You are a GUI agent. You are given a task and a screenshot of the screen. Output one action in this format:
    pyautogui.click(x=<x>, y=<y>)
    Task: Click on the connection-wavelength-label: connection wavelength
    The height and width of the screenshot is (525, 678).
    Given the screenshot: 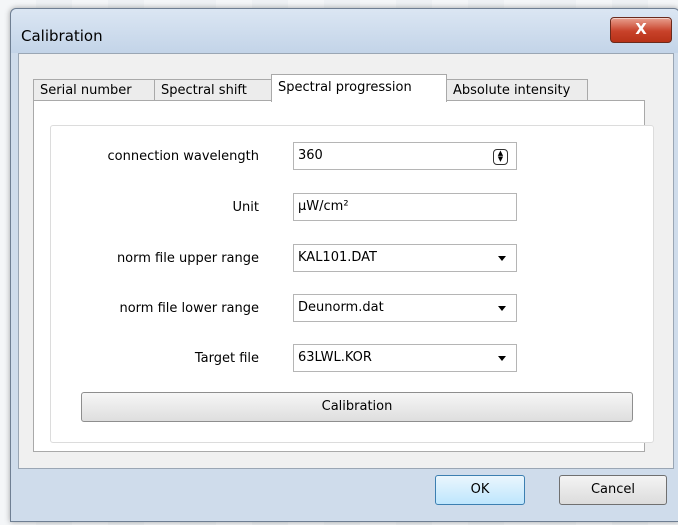 What is the action you would take?
    pyautogui.click(x=183, y=156)
    